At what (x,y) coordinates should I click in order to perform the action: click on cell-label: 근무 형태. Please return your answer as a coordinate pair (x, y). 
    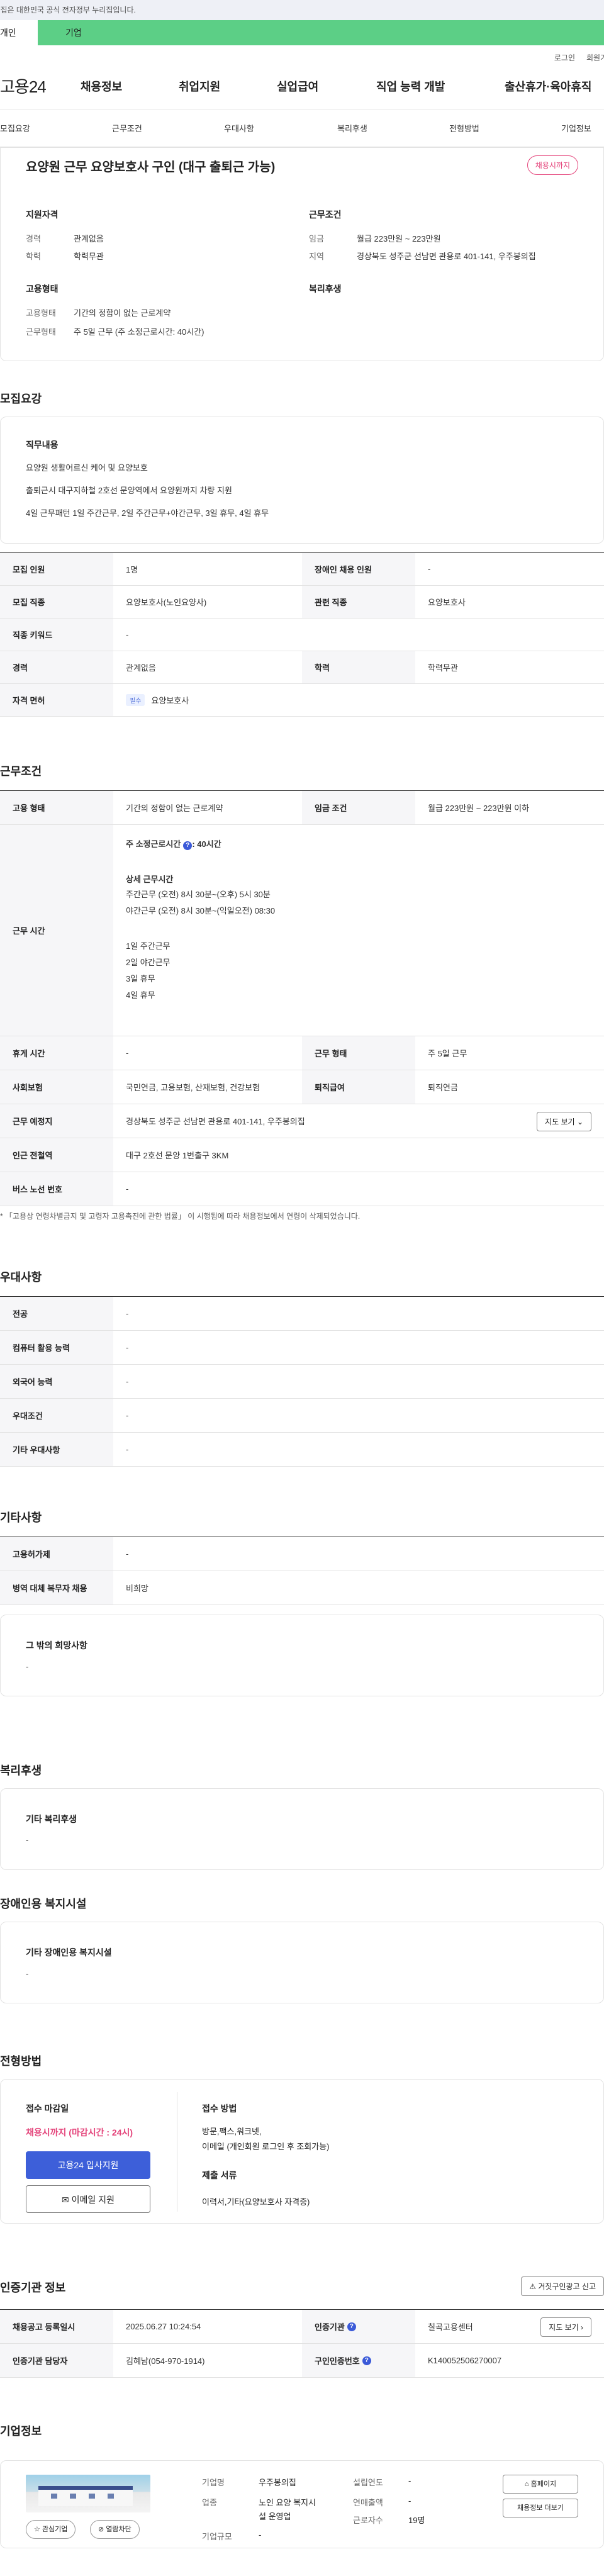
    Looking at the image, I should click on (358, 1053).